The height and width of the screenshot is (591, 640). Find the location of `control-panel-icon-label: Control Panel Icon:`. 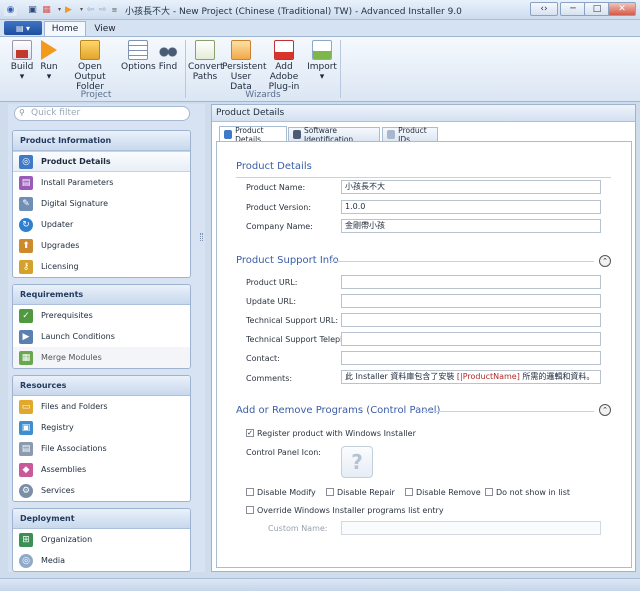

control-panel-icon-label: Control Panel Icon: is located at coordinates (284, 452).